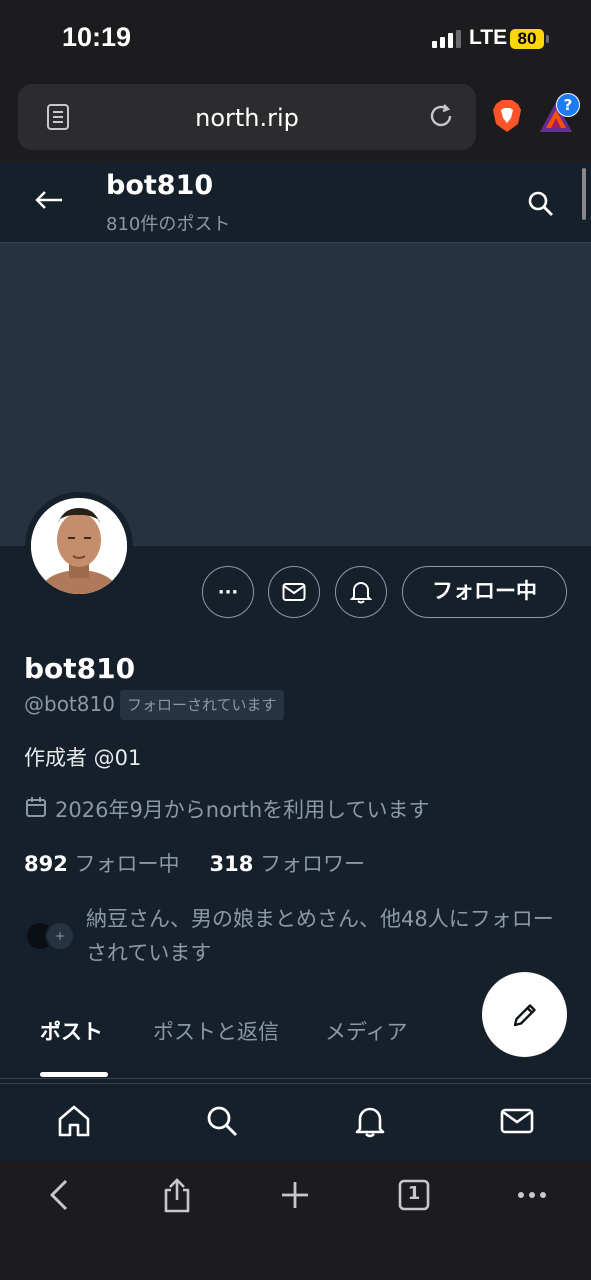 The image size is (591, 1280). Describe the element at coordinates (69, 704) in the screenshot. I see `user-handle: @bot810` at that location.